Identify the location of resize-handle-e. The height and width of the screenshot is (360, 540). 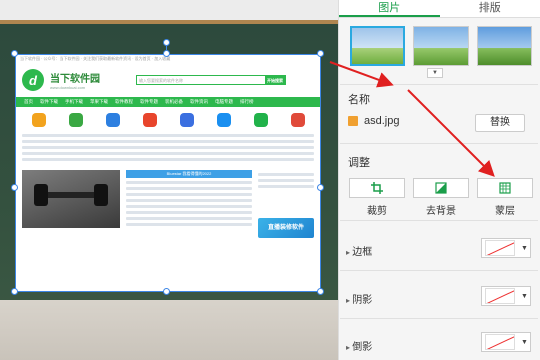
(320, 187).